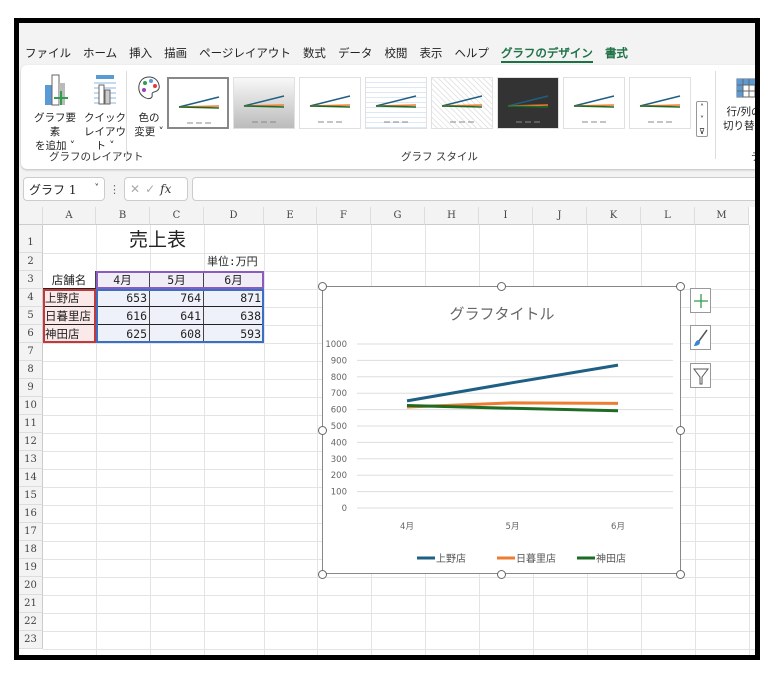  I want to click on chart-elements-button, so click(700, 300).